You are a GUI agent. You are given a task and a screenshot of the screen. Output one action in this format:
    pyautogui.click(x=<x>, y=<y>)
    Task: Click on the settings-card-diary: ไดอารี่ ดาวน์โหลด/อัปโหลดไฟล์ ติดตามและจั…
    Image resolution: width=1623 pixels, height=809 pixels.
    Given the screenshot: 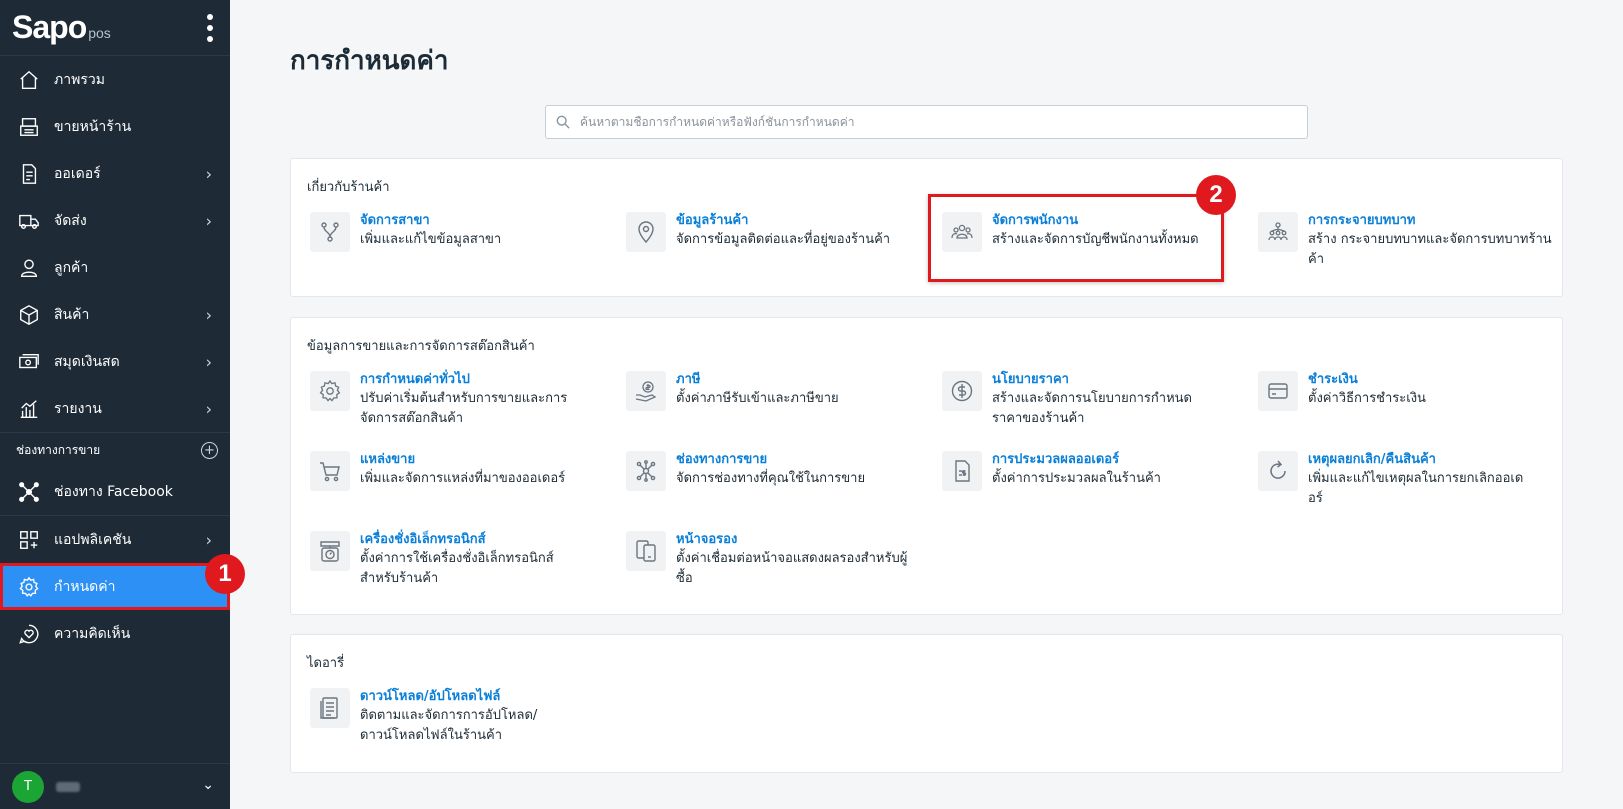 What is the action you would take?
    pyautogui.click(x=926, y=703)
    